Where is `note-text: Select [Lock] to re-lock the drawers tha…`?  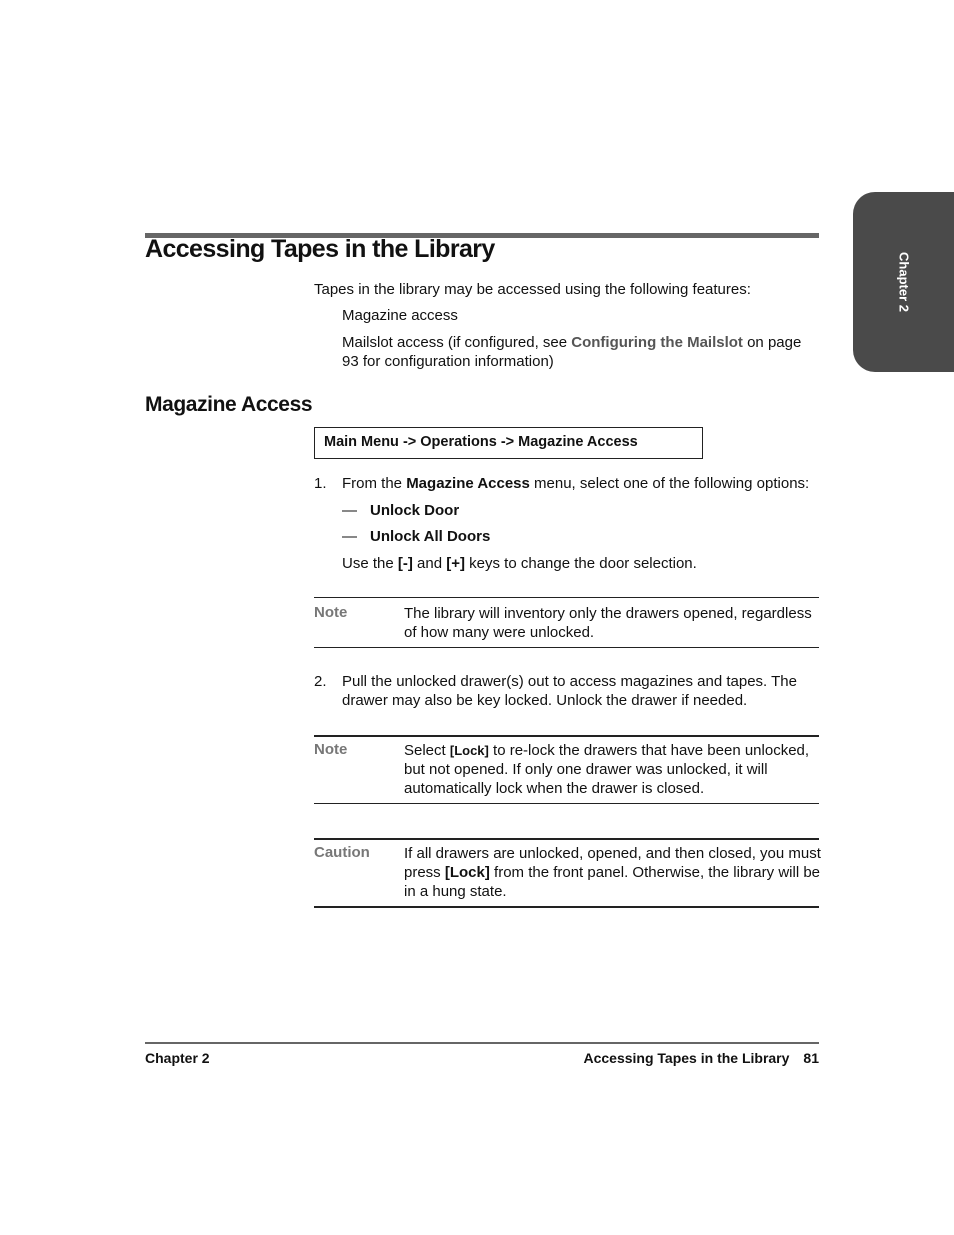
note-text: Select [Lock] to re-lock the drawers tha… is located at coordinates (607, 769).